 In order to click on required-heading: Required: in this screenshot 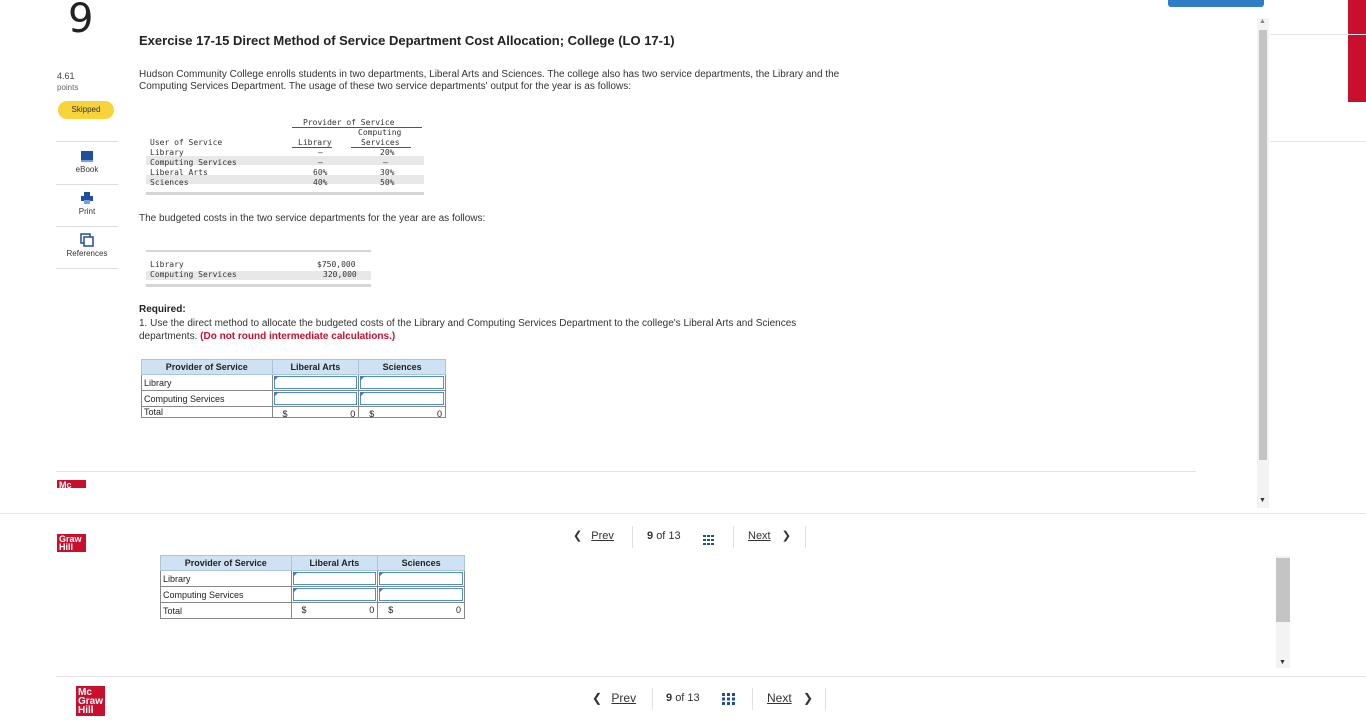, I will do `click(162, 309)`.